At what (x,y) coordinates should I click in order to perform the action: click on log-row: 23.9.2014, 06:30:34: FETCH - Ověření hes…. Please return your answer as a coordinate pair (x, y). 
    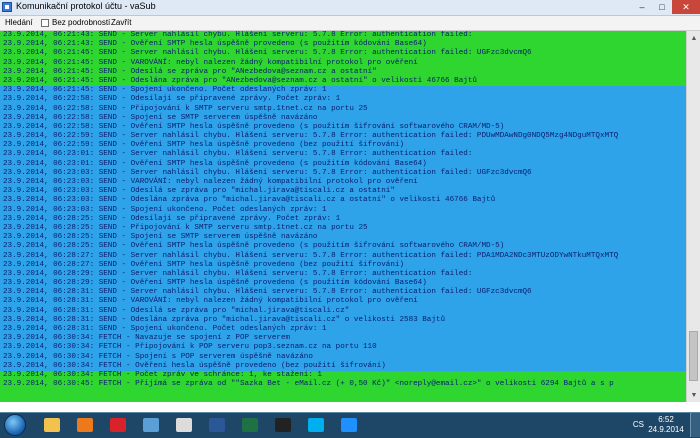
    Looking at the image, I should click on (343, 366).